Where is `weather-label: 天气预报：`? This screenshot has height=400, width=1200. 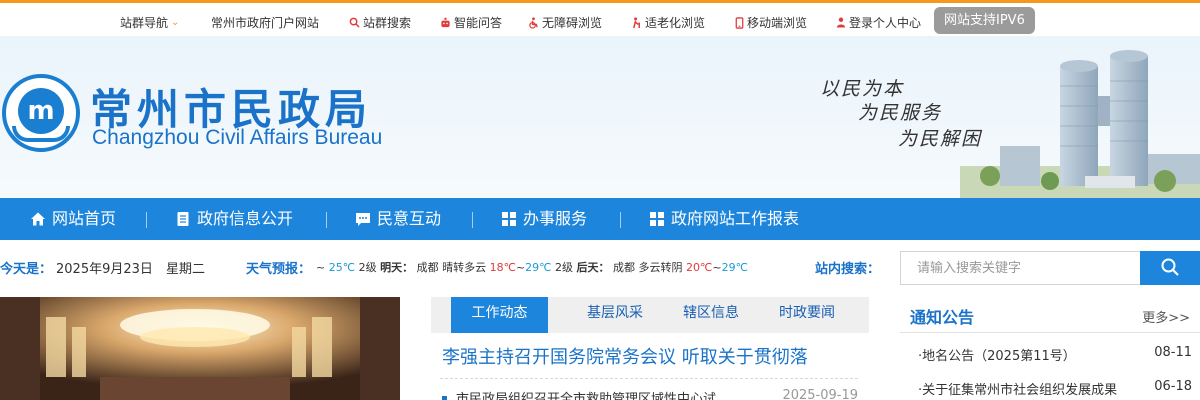 weather-label: 天气预报： is located at coordinates (279, 269).